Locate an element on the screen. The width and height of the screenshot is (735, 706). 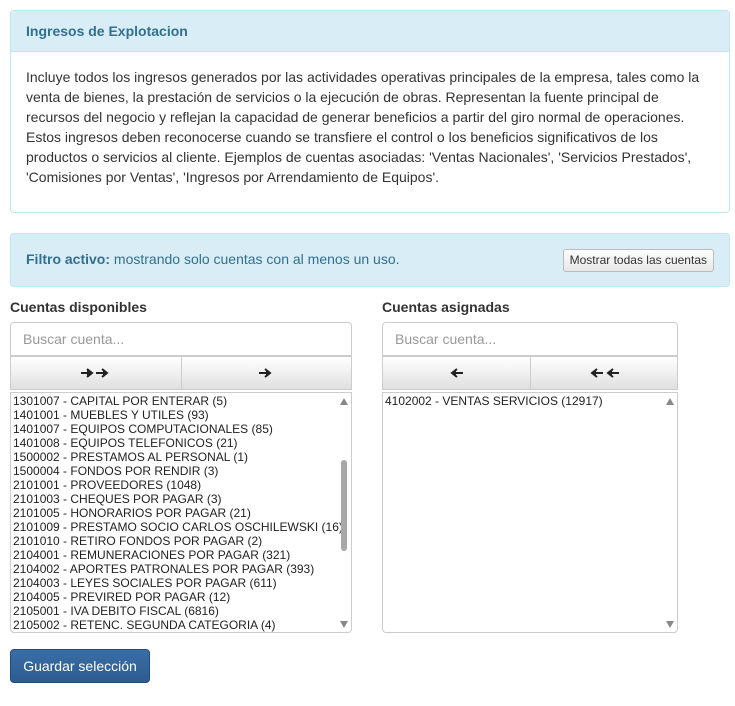
assigned-options: 4102002 - VENTAS SERVICIOS (12917) is located at coordinates (524, 401).